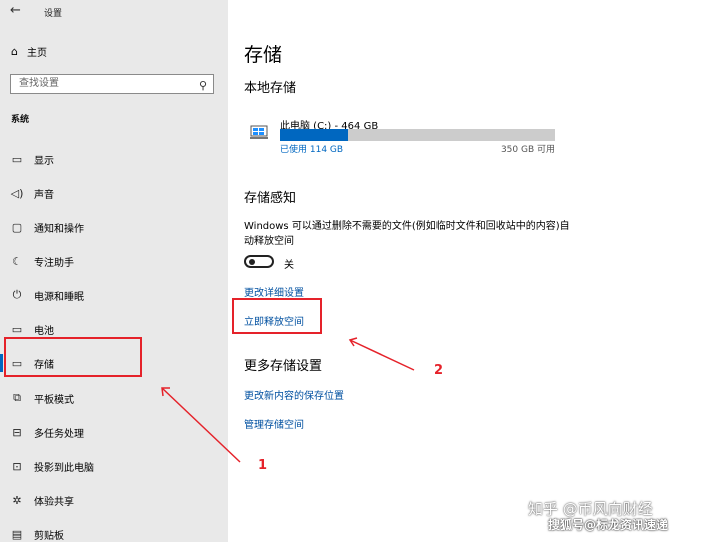 This screenshot has width=719, height=546. What do you see at coordinates (263, 465) in the screenshot?
I see `annotation-marker-1: 1` at bounding box center [263, 465].